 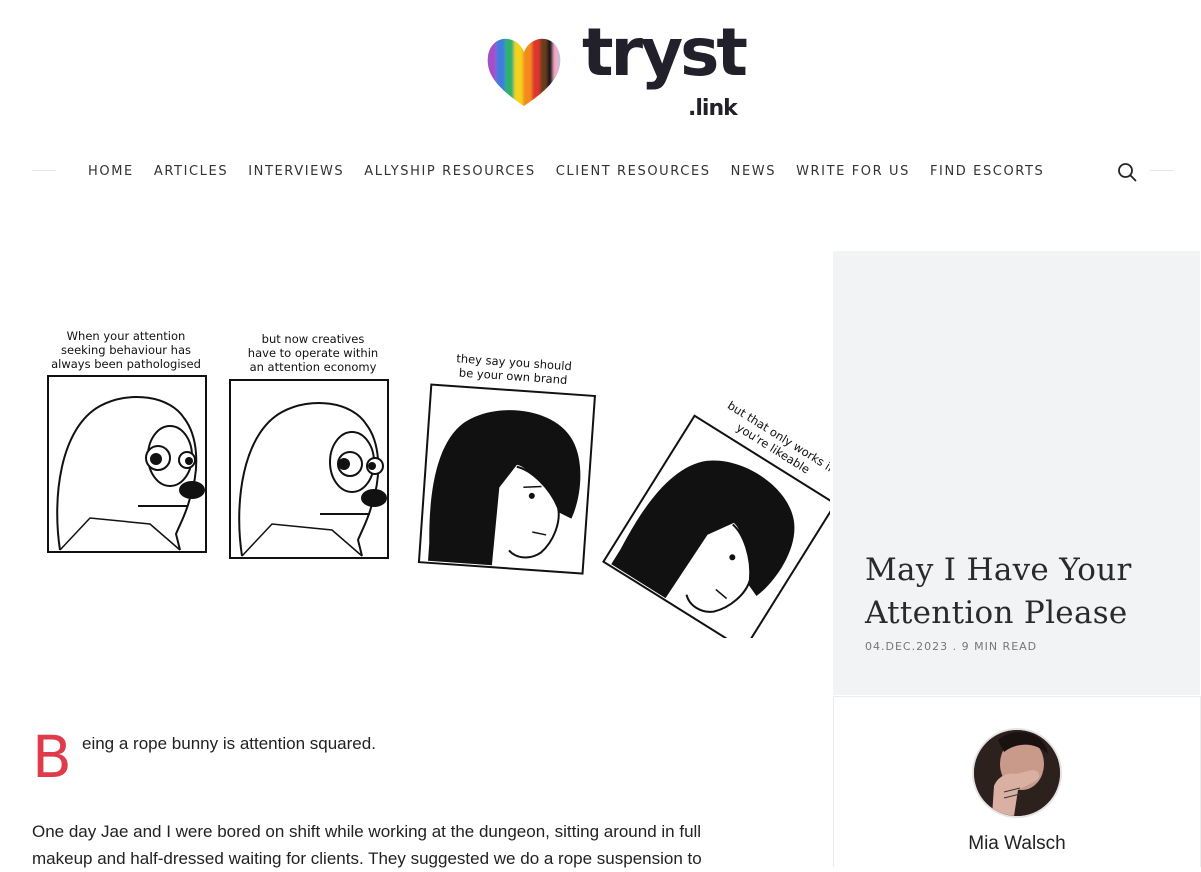 I want to click on site-logo: tryst .link, so click(x=616, y=72).